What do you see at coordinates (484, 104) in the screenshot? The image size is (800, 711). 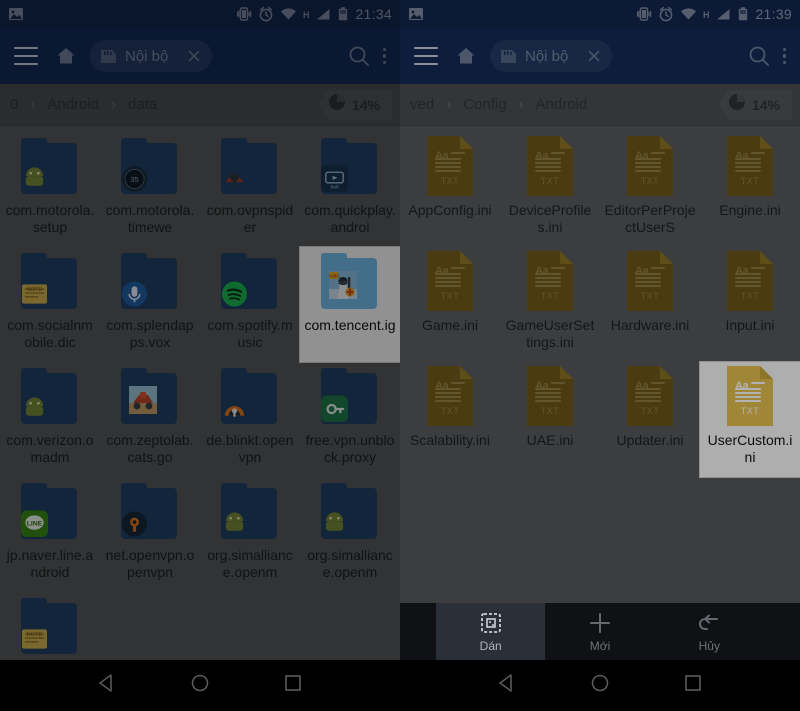 I see `breadcrumb-item: Config` at bounding box center [484, 104].